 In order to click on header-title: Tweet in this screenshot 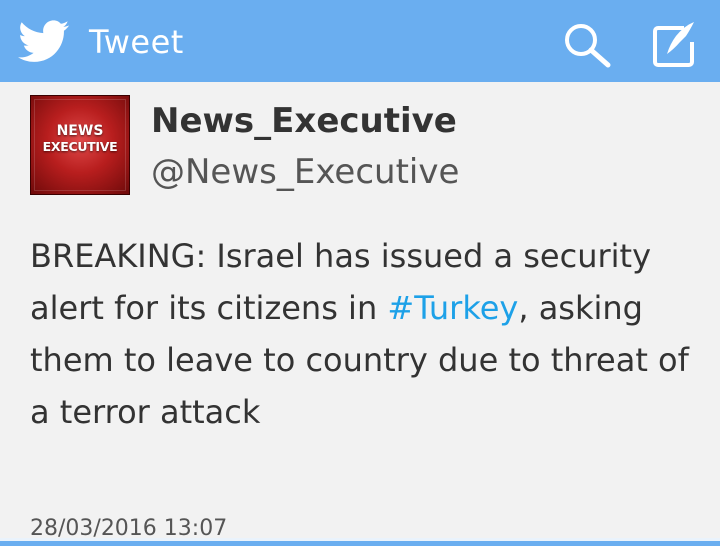, I will do `click(136, 42)`.